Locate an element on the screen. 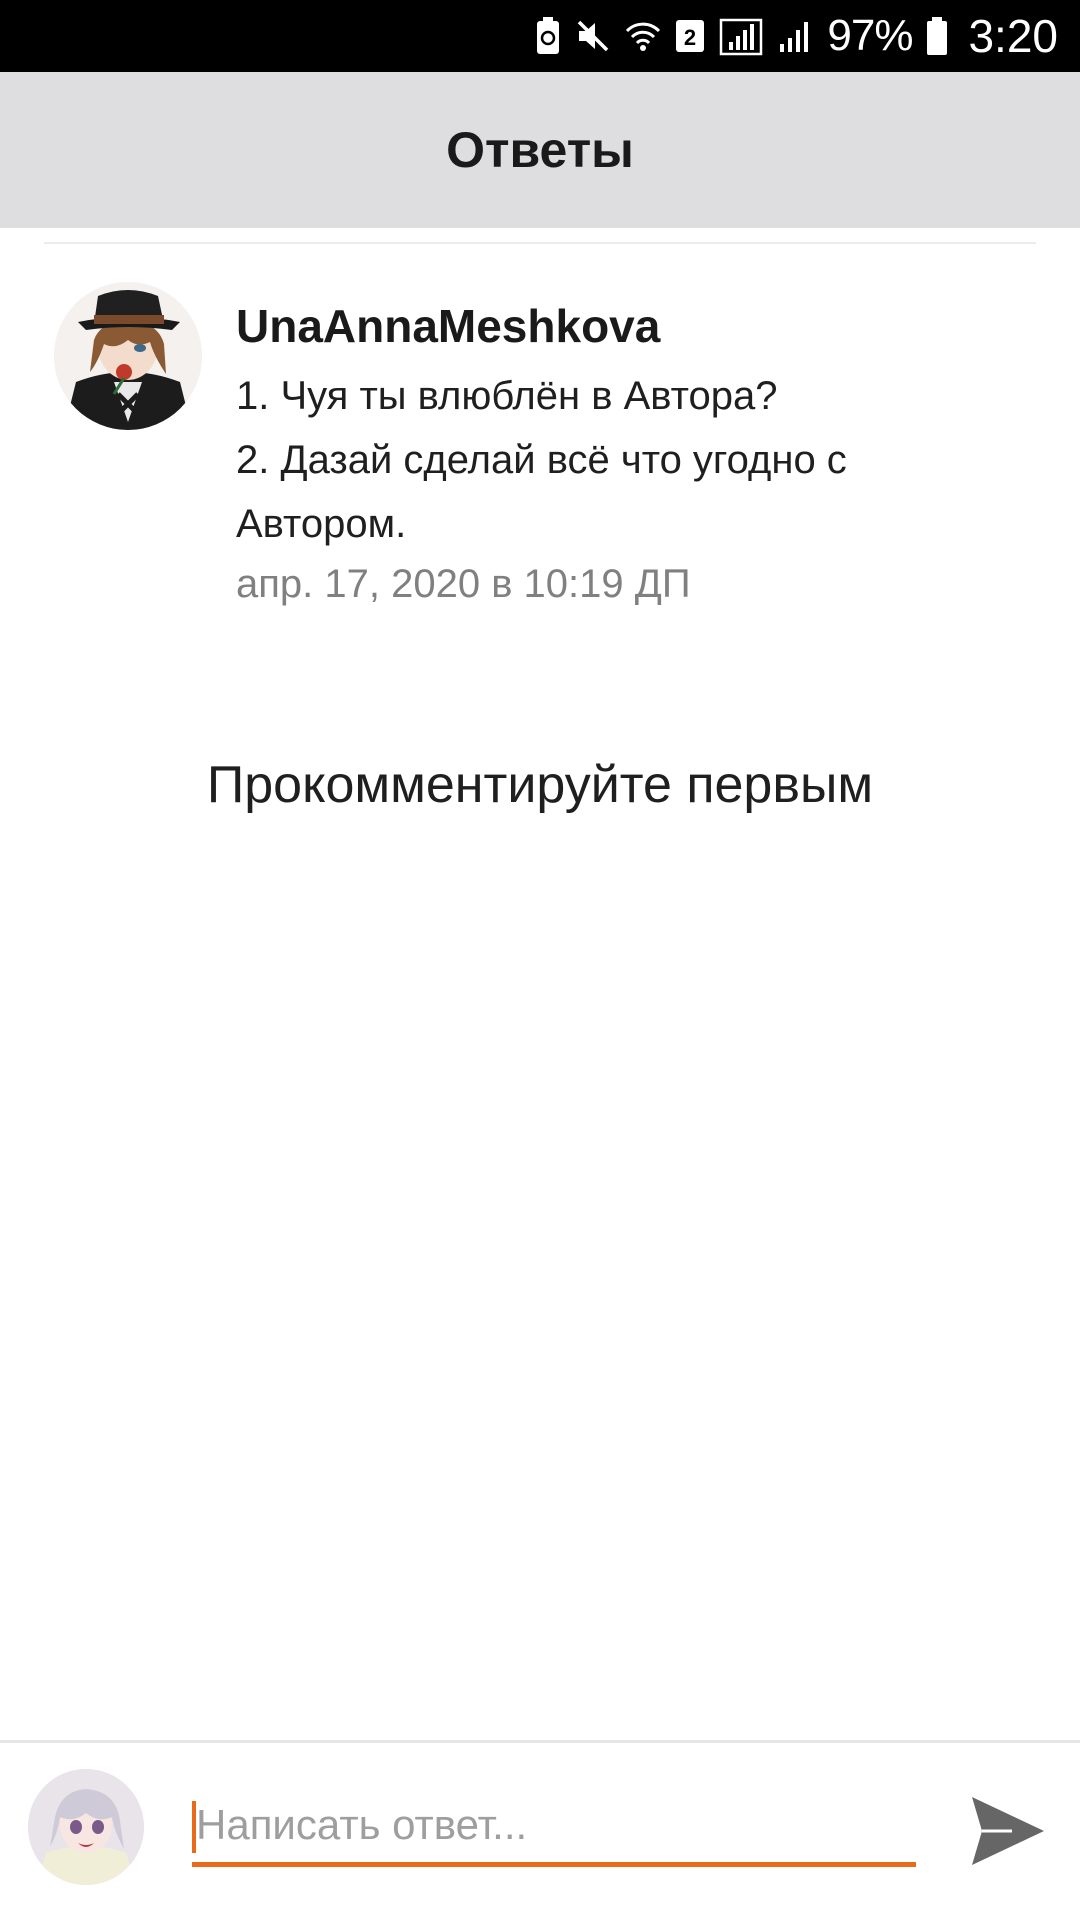 Image resolution: width=1080 pixels, height=1920 pixels. reply-author: UnaAnnaMeshkova is located at coordinates (636, 326).